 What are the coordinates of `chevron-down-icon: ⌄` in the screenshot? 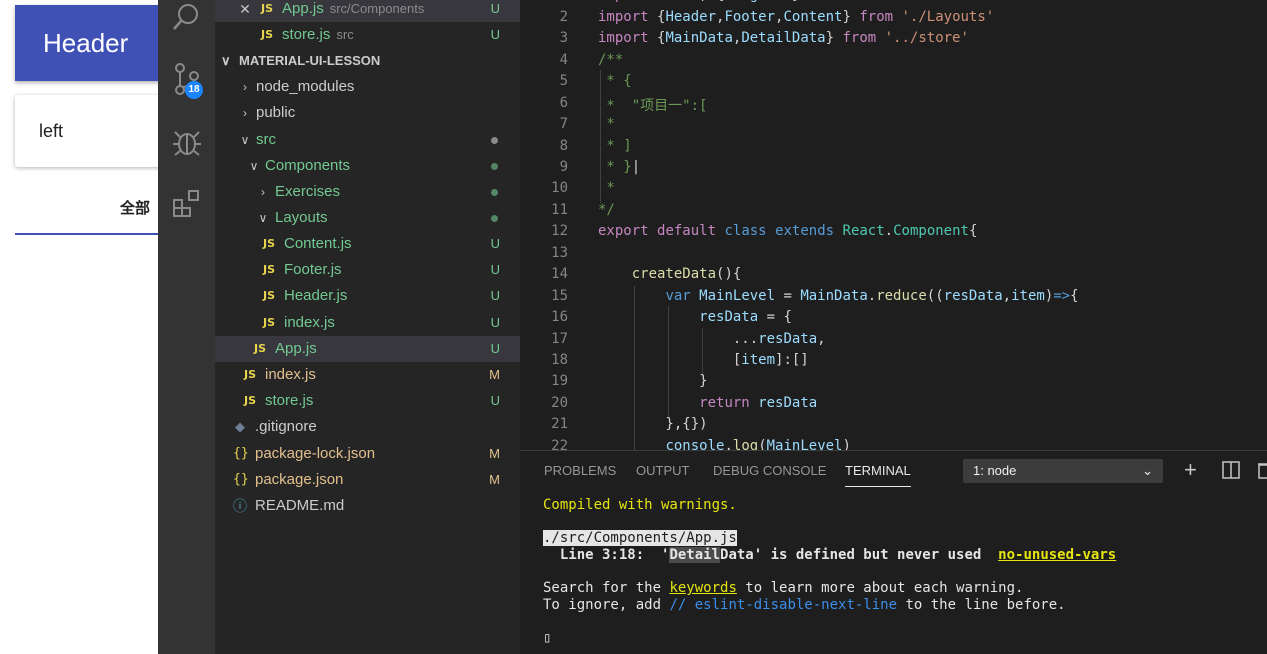 It's located at (1147, 470).